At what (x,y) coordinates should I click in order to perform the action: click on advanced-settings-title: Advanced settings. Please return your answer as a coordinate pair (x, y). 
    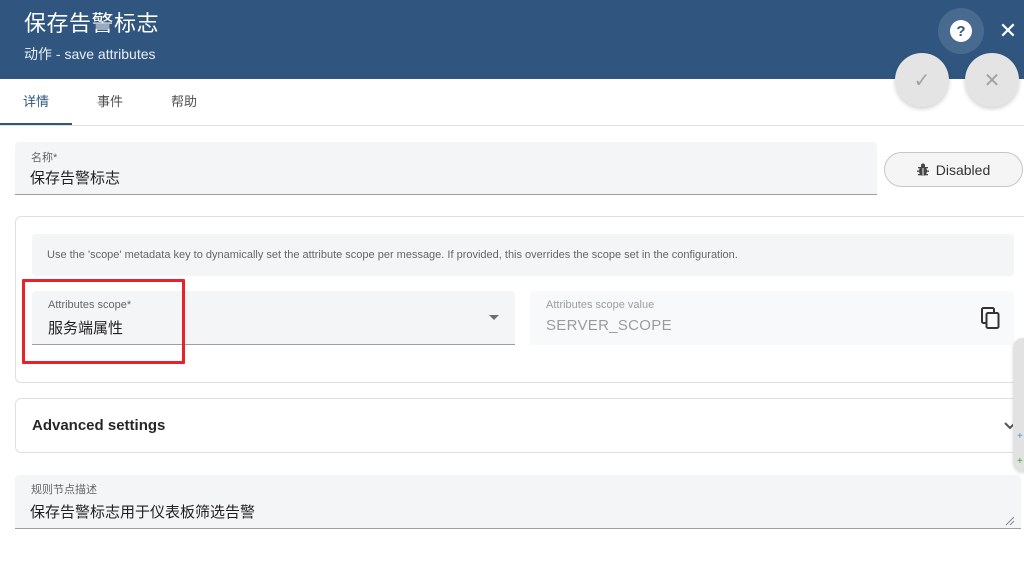
    Looking at the image, I should click on (98, 425).